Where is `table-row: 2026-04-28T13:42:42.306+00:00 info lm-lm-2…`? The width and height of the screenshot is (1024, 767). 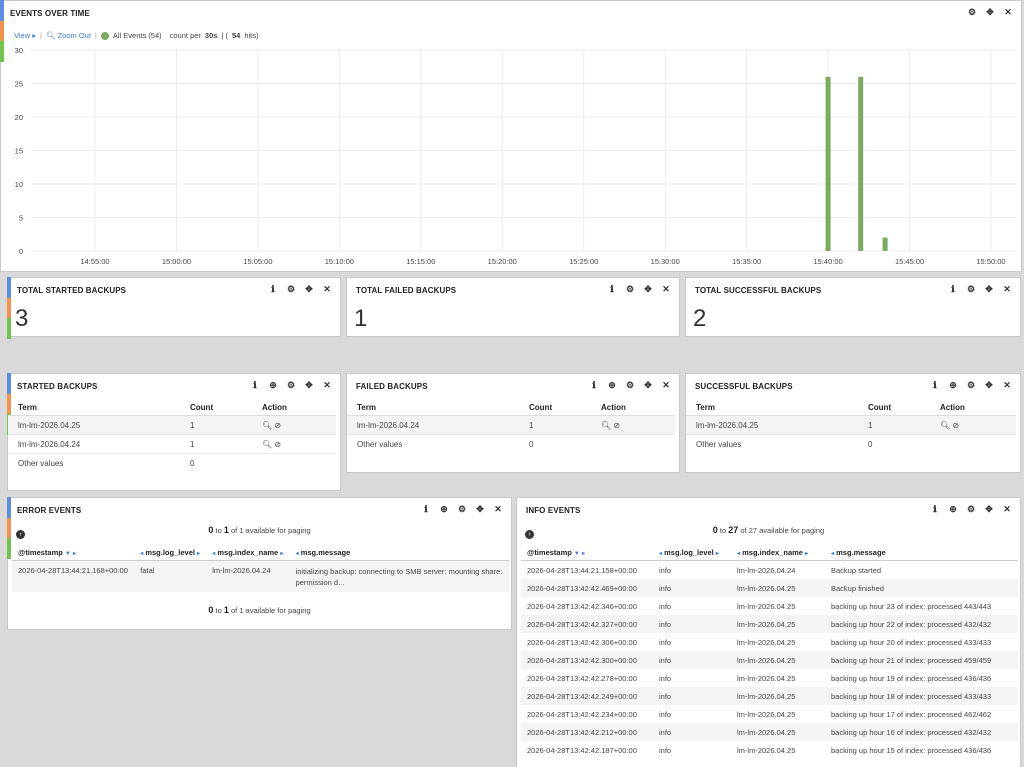
table-row: 2026-04-28T13:42:42.306+00:00 info lm-lm-2… is located at coordinates (769, 642).